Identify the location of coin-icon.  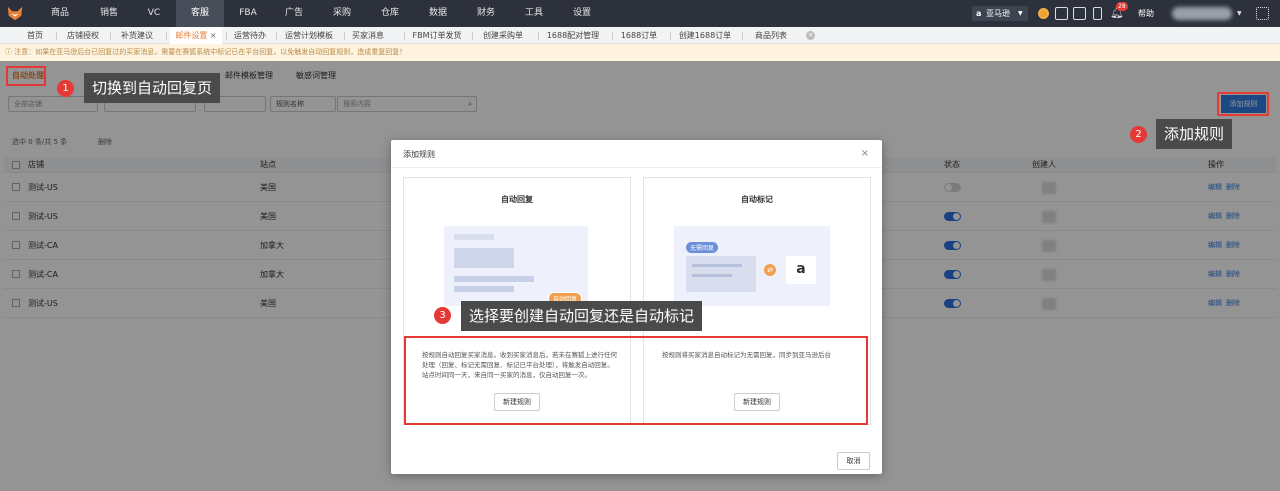
(1043, 13).